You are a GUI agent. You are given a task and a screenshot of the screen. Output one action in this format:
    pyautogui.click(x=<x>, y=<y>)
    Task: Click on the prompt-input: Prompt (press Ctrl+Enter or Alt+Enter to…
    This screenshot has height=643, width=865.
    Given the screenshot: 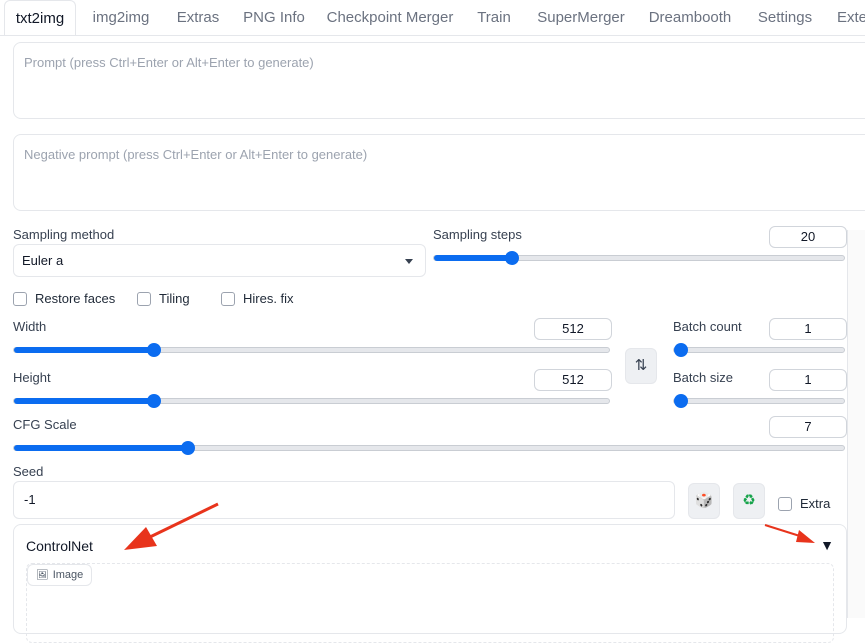 What is the action you would take?
    pyautogui.click(x=439, y=80)
    